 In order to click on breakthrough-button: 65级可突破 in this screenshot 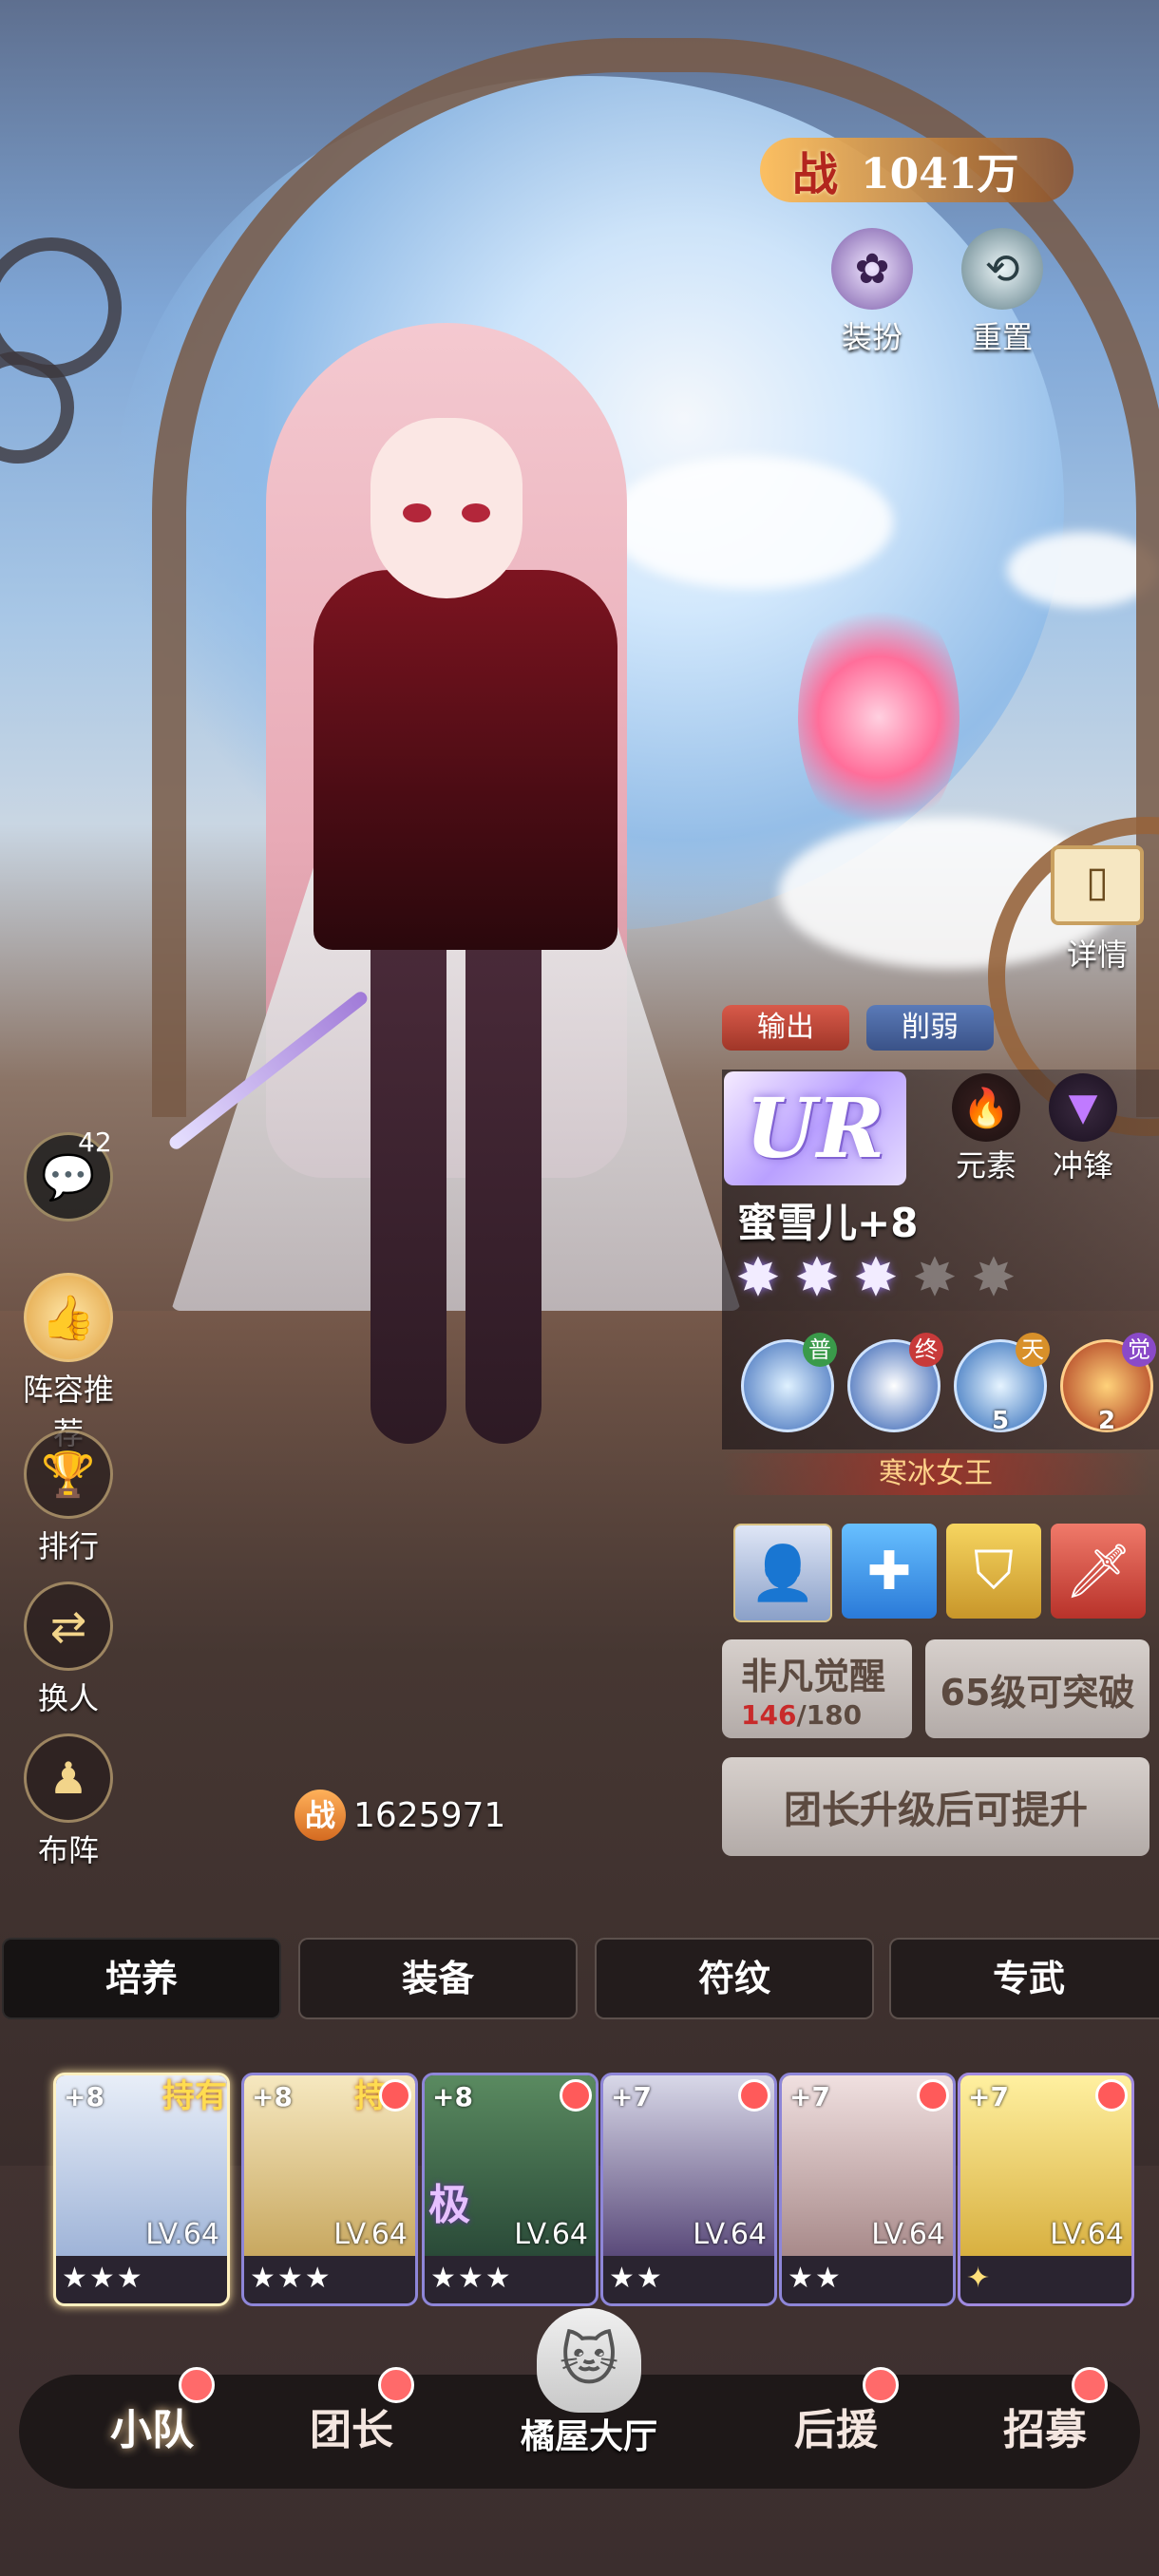, I will do `click(1037, 1688)`.